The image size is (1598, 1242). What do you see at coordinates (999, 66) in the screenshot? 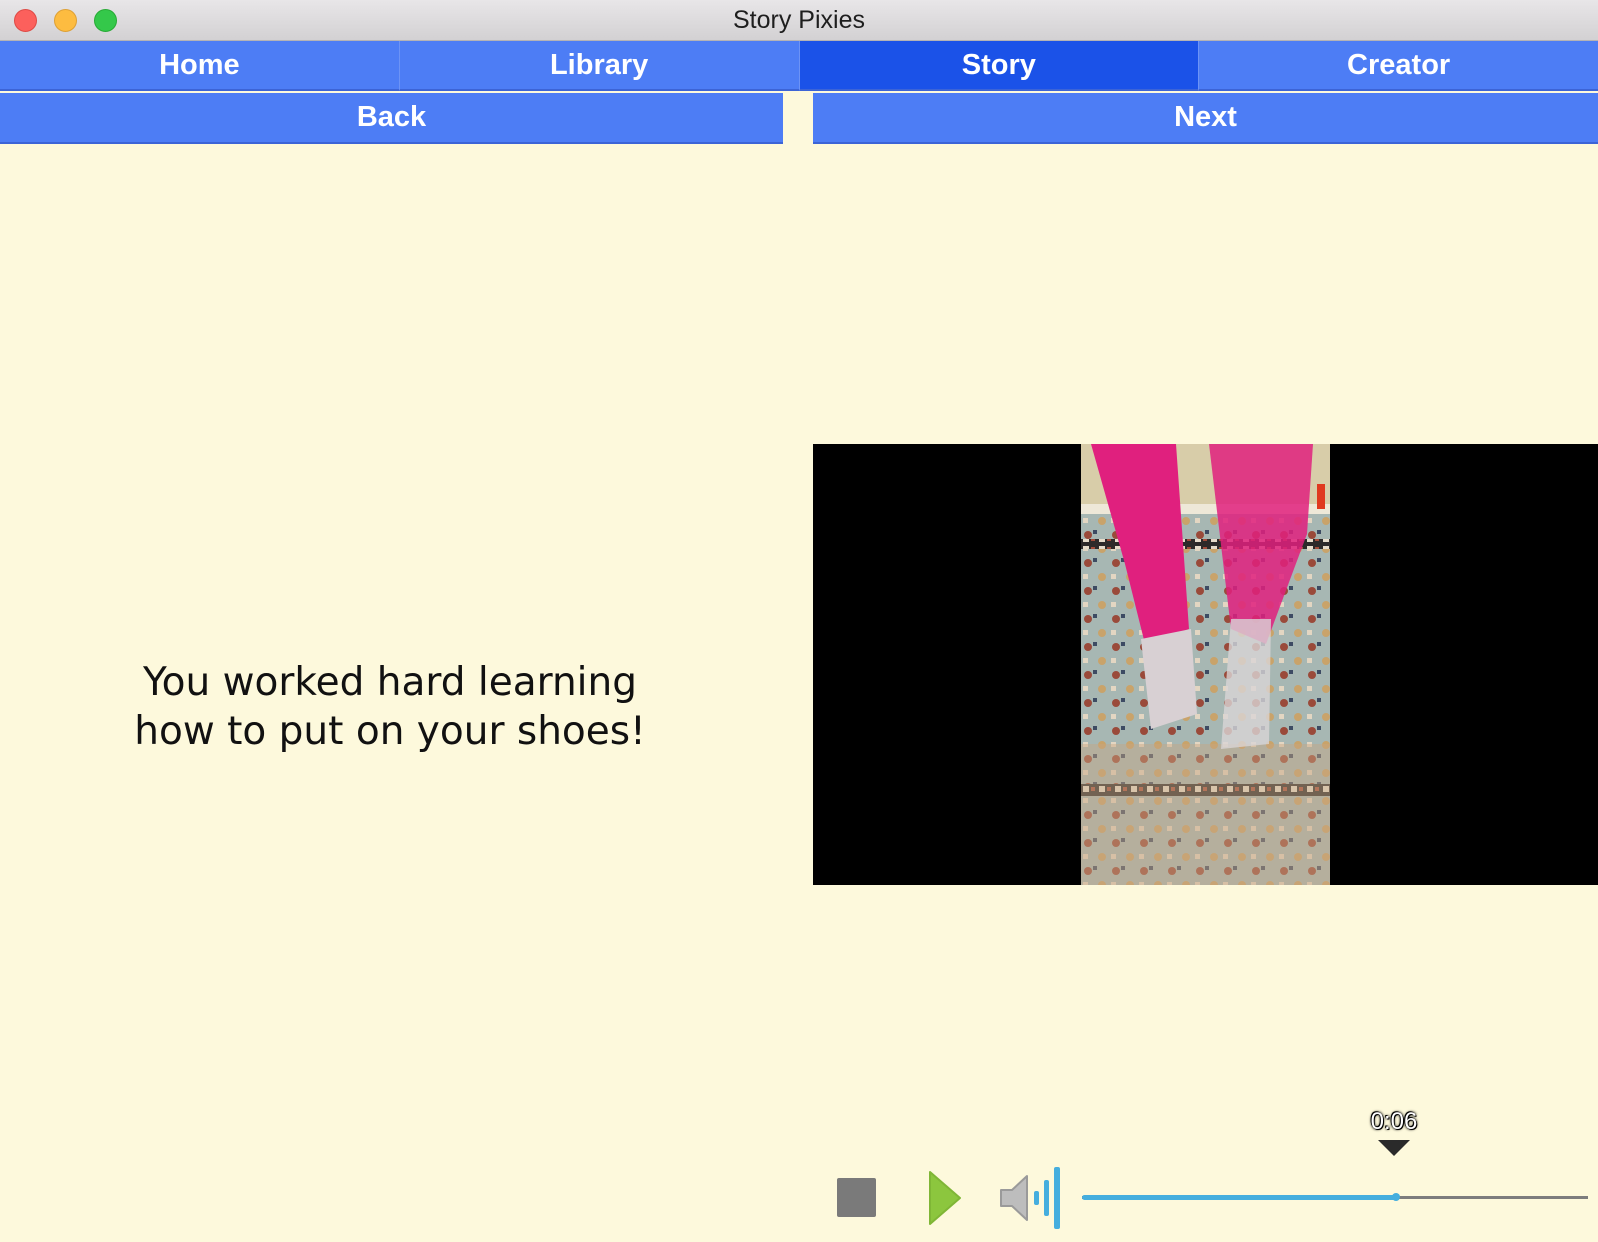
I see `tab-story: Story` at bounding box center [999, 66].